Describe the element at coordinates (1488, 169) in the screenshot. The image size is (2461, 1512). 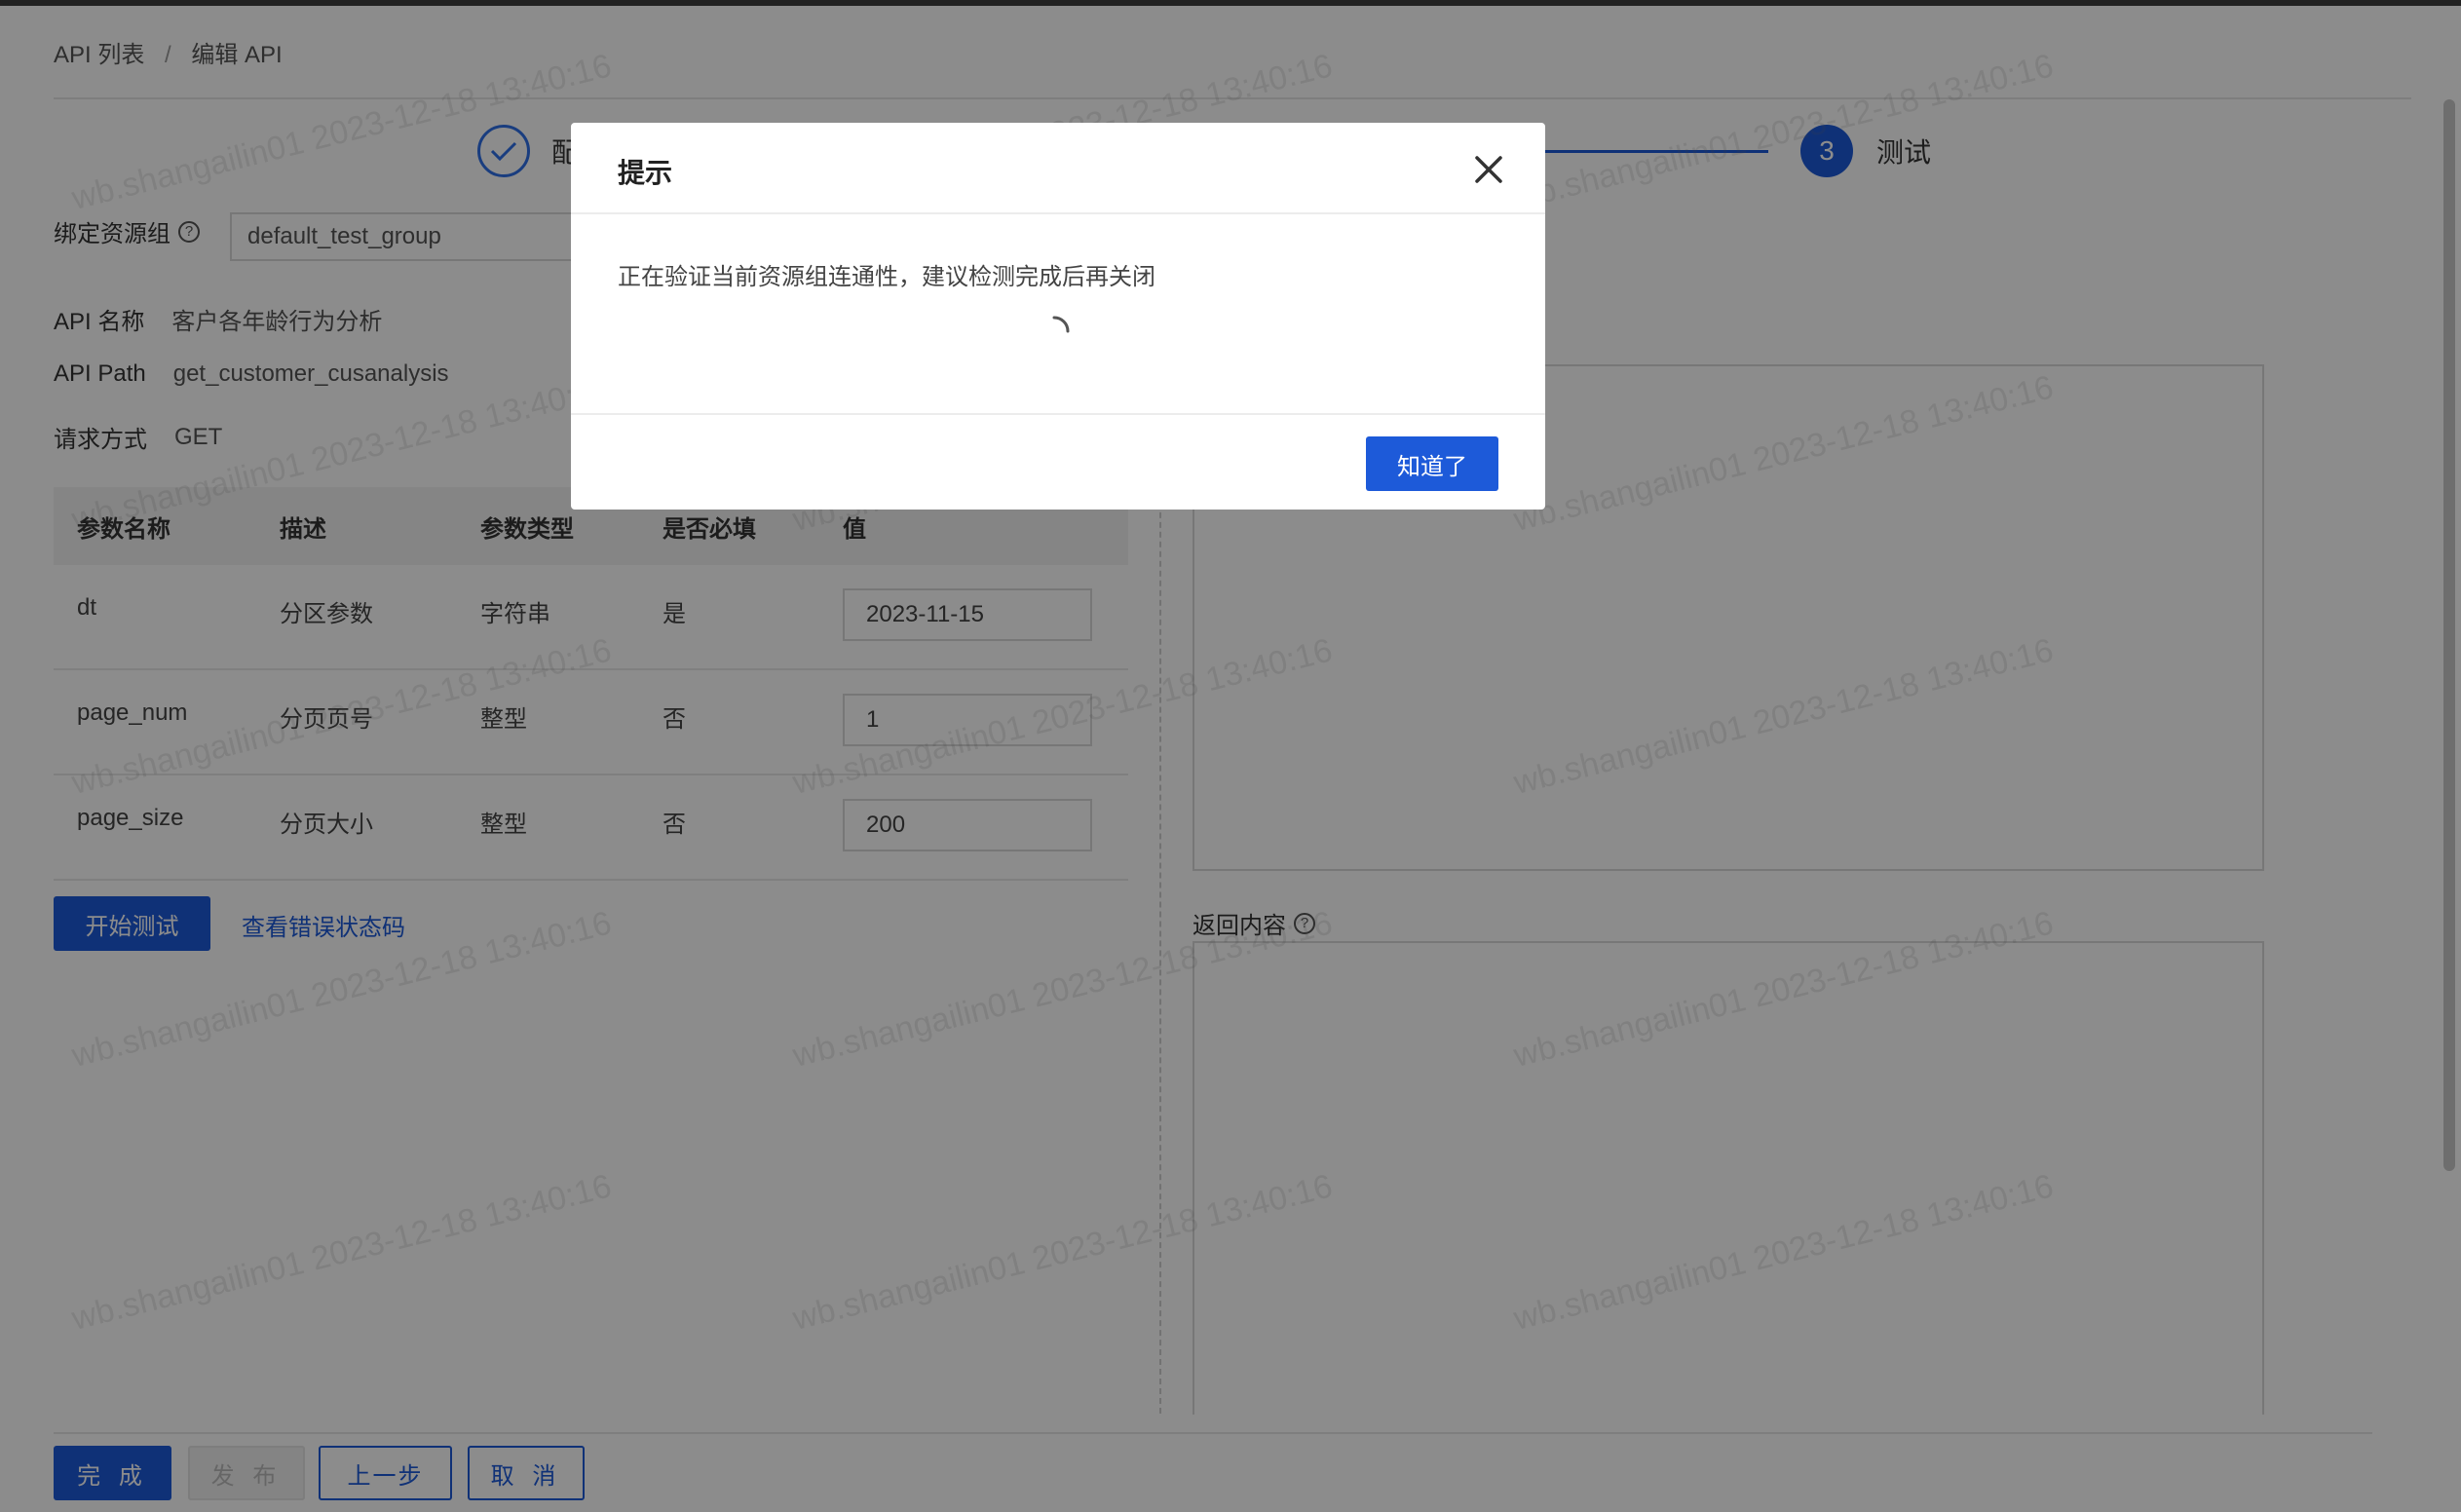
I see `close-icon` at that location.